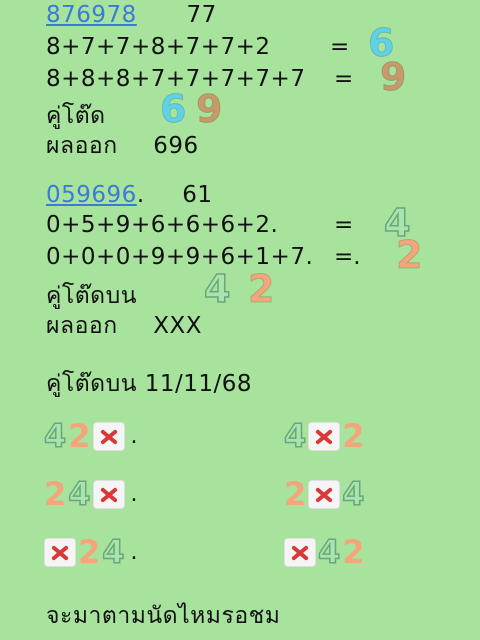 This screenshot has width=480, height=640. What do you see at coordinates (178, 326) in the screenshot?
I see `block2-result-value: XXX` at bounding box center [178, 326].